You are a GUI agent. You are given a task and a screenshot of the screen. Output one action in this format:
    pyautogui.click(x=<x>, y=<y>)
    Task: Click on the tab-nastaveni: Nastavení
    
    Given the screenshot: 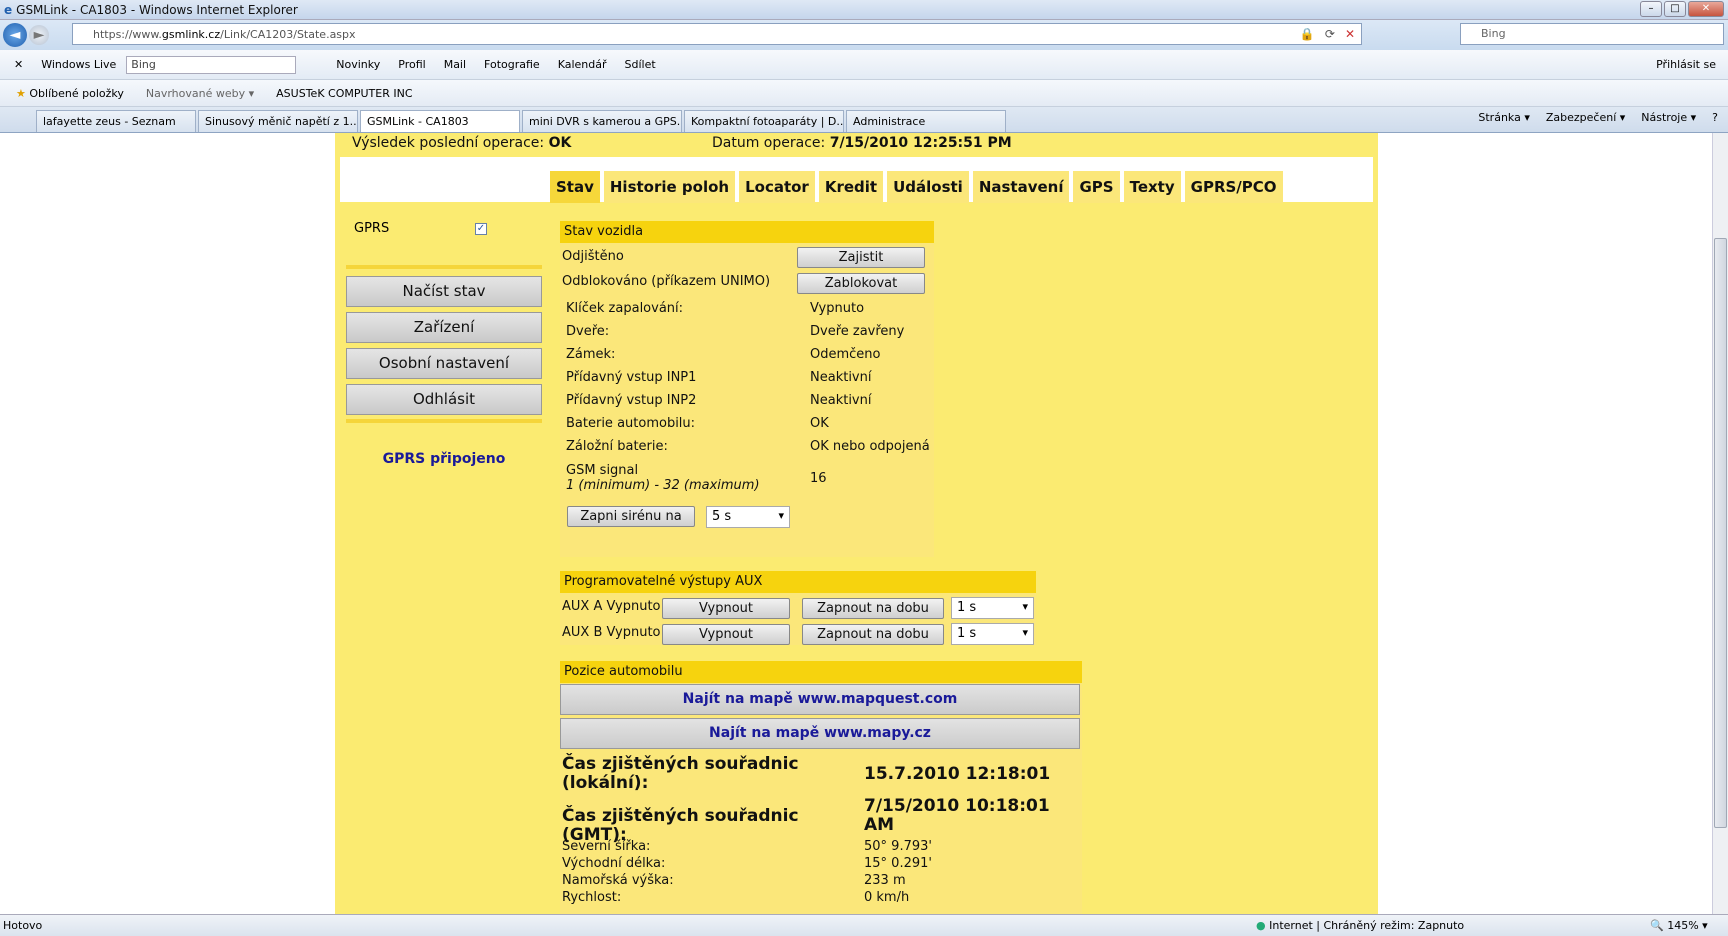 What is the action you would take?
    pyautogui.click(x=1021, y=187)
    